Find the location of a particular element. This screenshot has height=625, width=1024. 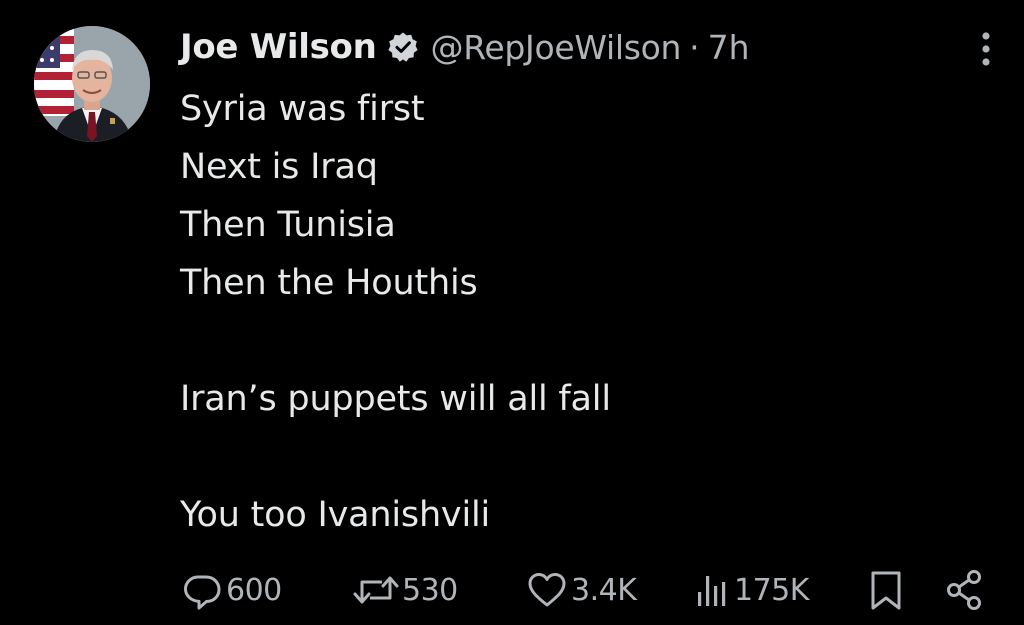

heart-icon is located at coordinates (547, 590).